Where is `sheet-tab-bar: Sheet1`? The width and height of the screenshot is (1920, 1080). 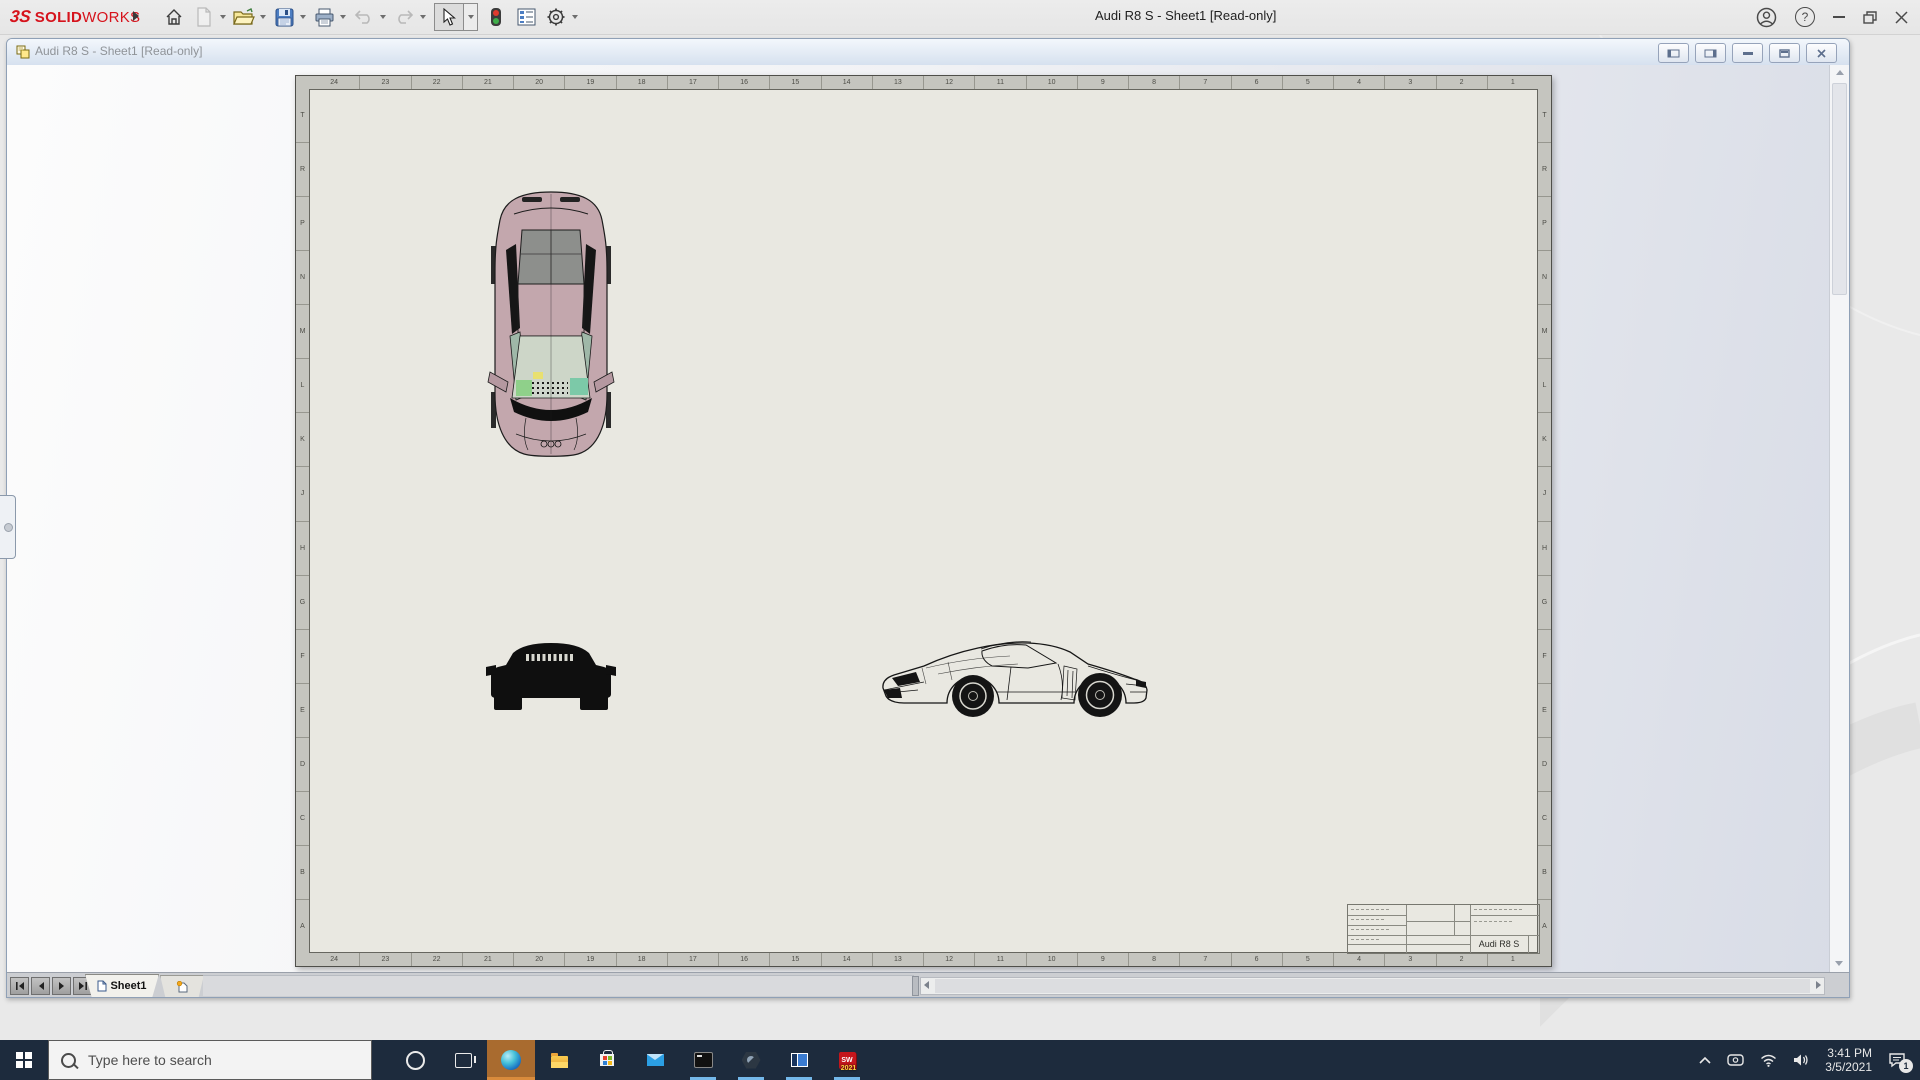 sheet-tab-bar: Sheet1 is located at coordinates (928, 984).